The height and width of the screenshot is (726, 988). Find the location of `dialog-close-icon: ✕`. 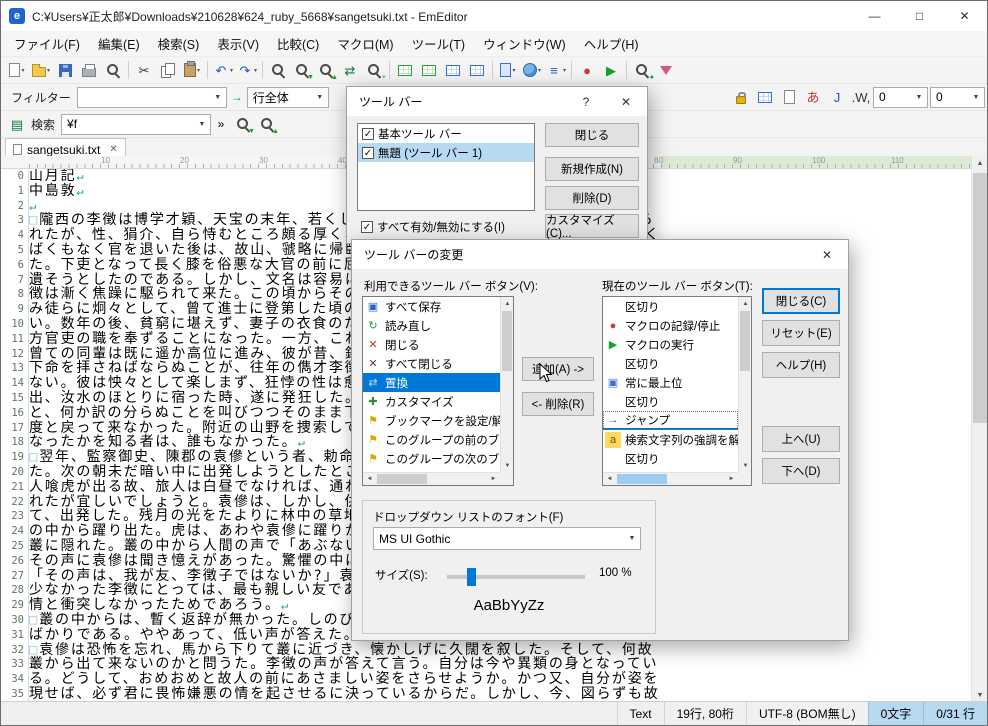

dialog-close-icon: ✕ is located at coordinates (827, 254).